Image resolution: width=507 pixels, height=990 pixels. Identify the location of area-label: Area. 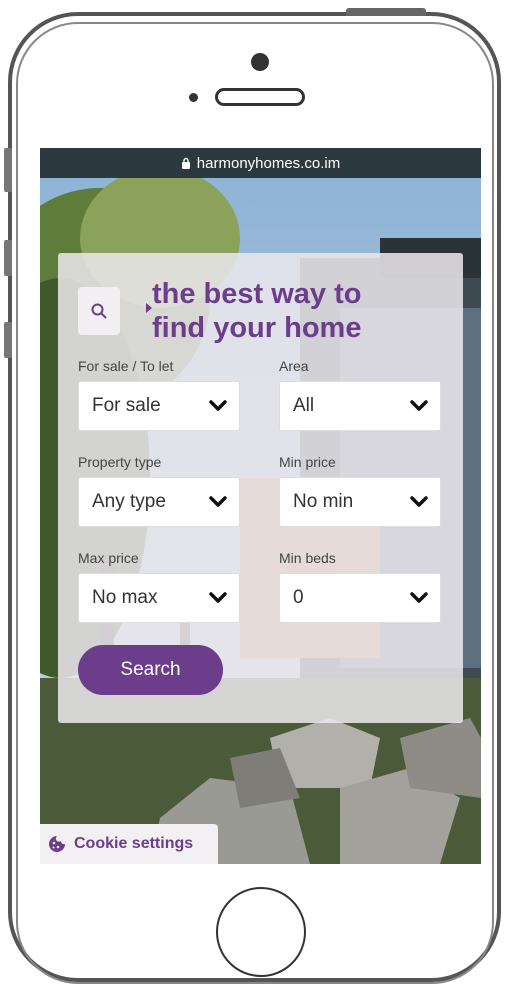
(294, 366).